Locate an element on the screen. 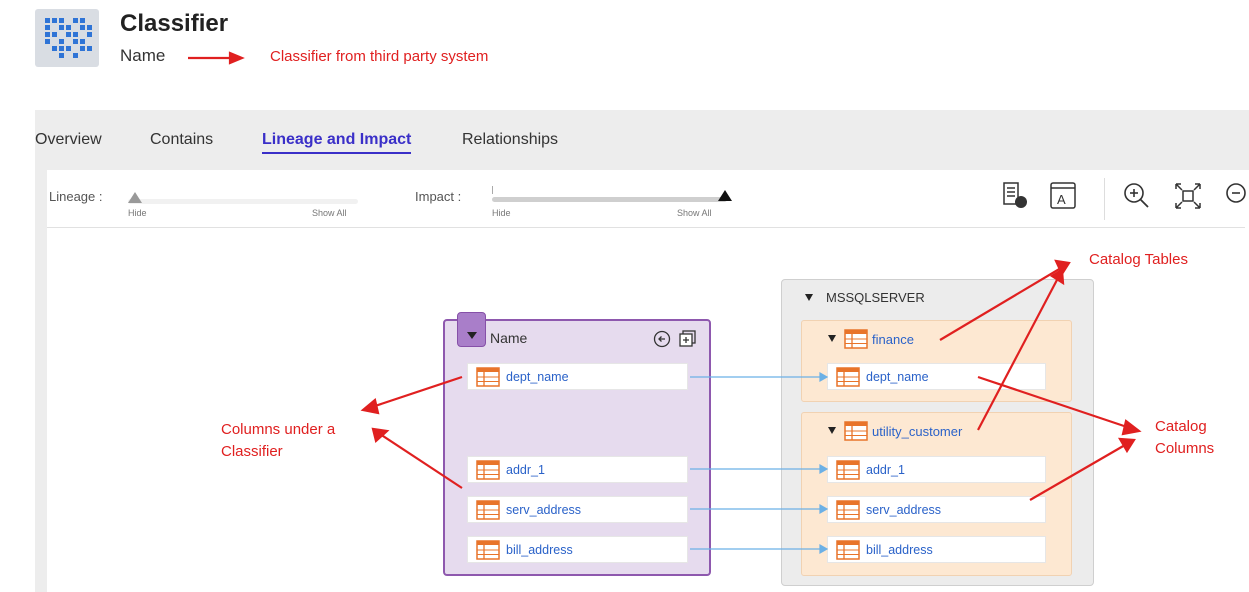 The width and height of the screenshot is (1249, 592). annotation-catalog-columns-line2: Columns is located at coordinates (1185, 448).